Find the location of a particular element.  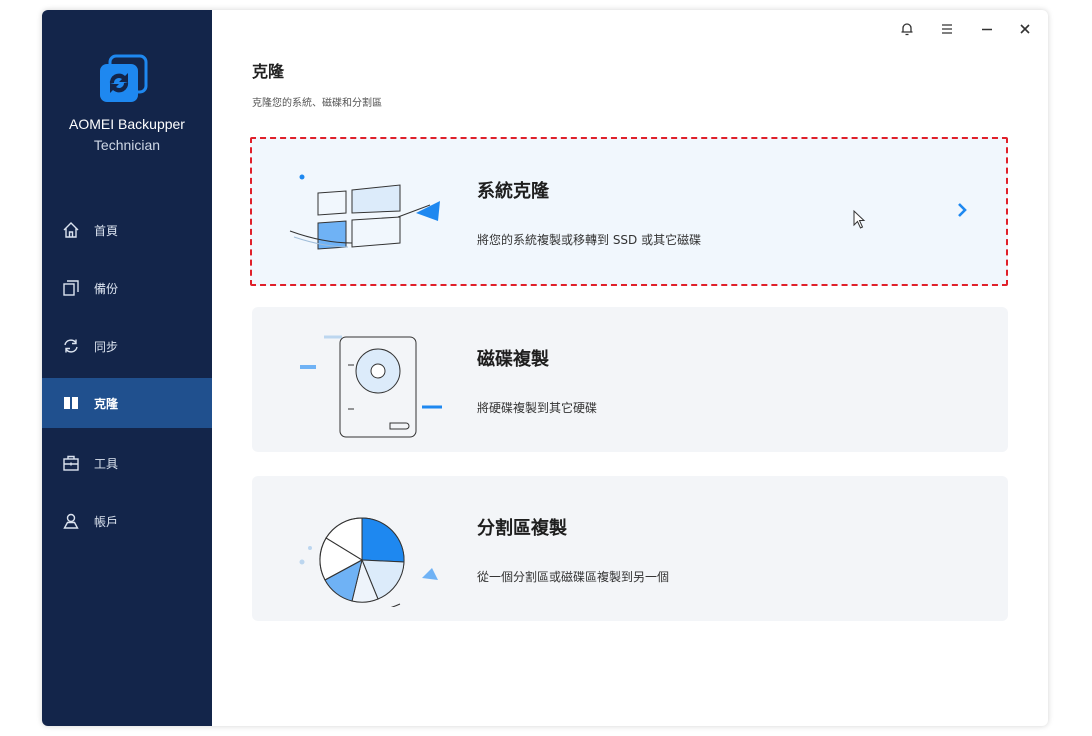

bell-icon is located at coordinates (907, 29).